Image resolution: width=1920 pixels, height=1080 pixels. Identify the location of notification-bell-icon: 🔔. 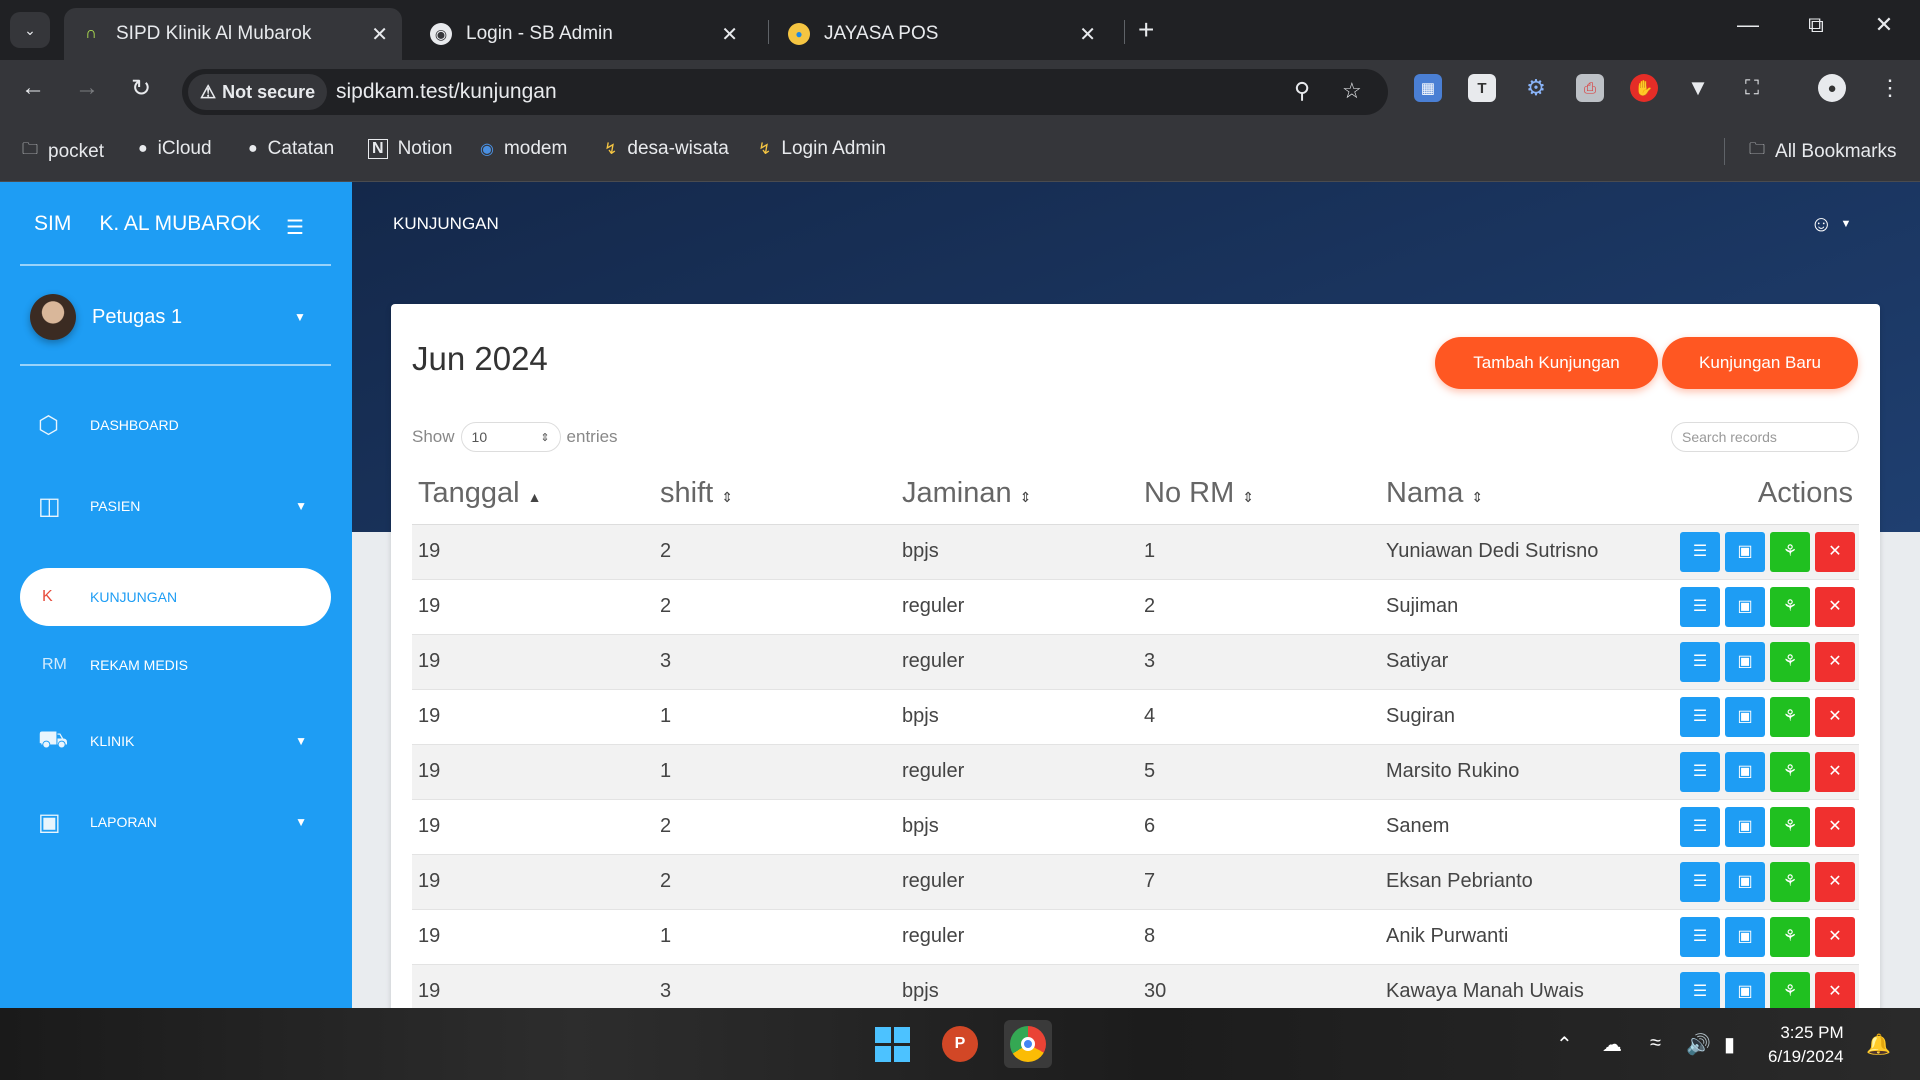
(1878, 1044).